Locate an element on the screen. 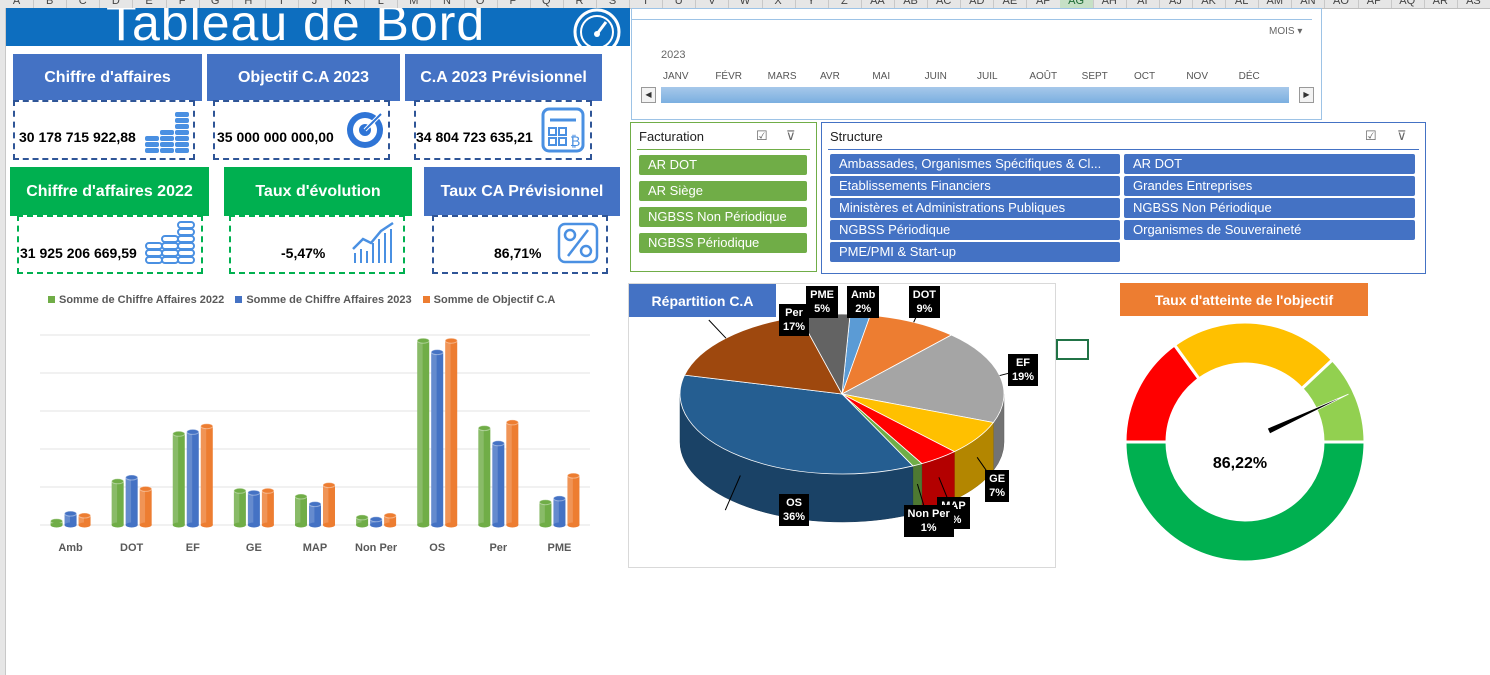  column-header: D is located at coordinates (116, 4).